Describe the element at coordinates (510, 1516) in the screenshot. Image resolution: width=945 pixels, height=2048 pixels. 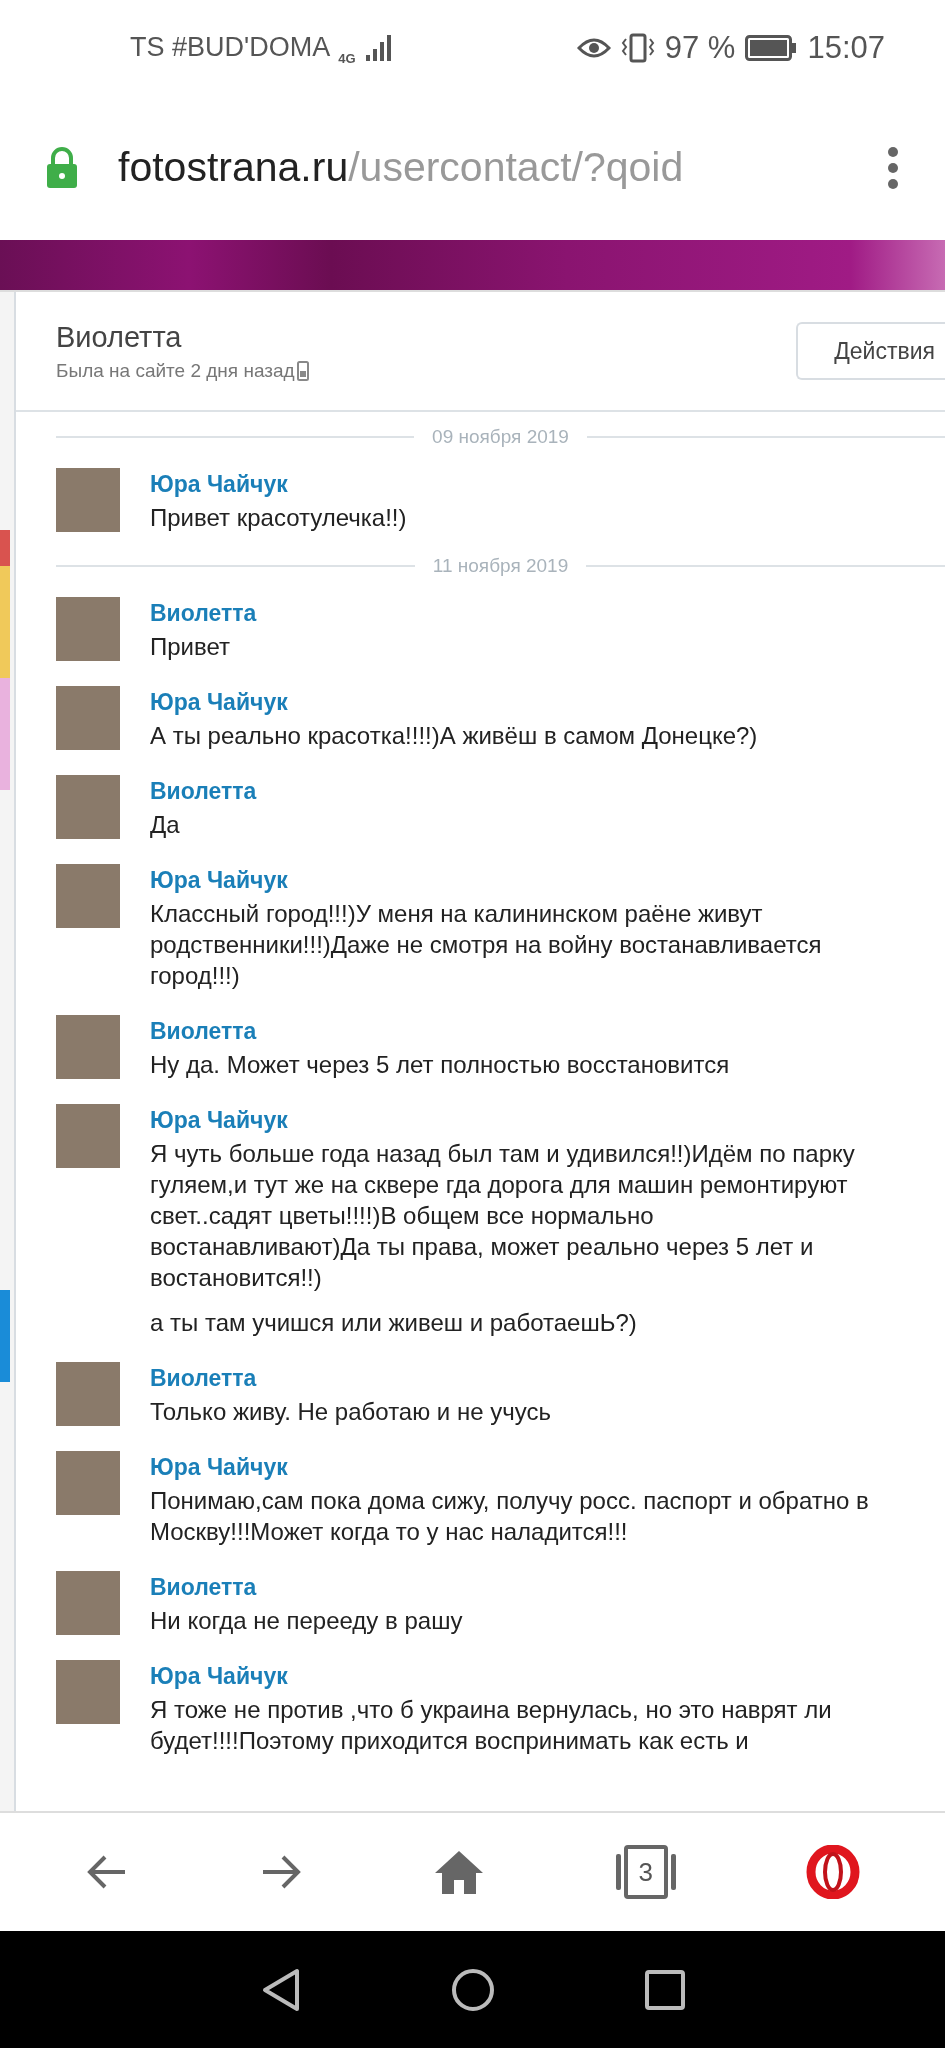
I see `message-text: Понимаю,сам пока дома сижу, получу росс. паспорт и обратно в Москву!!!Может когда то у нас наладится!!!` at that location.